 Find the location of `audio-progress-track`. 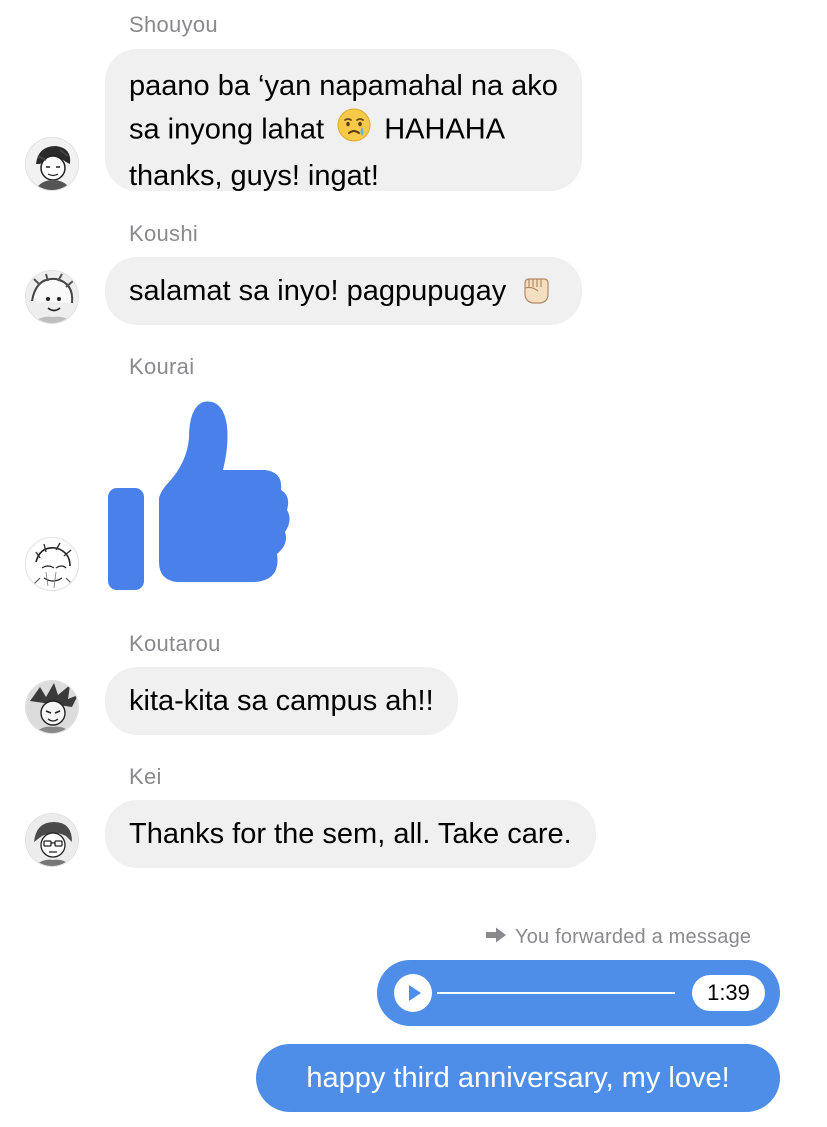

audio-progress-track is located at coordinates (556, 993).